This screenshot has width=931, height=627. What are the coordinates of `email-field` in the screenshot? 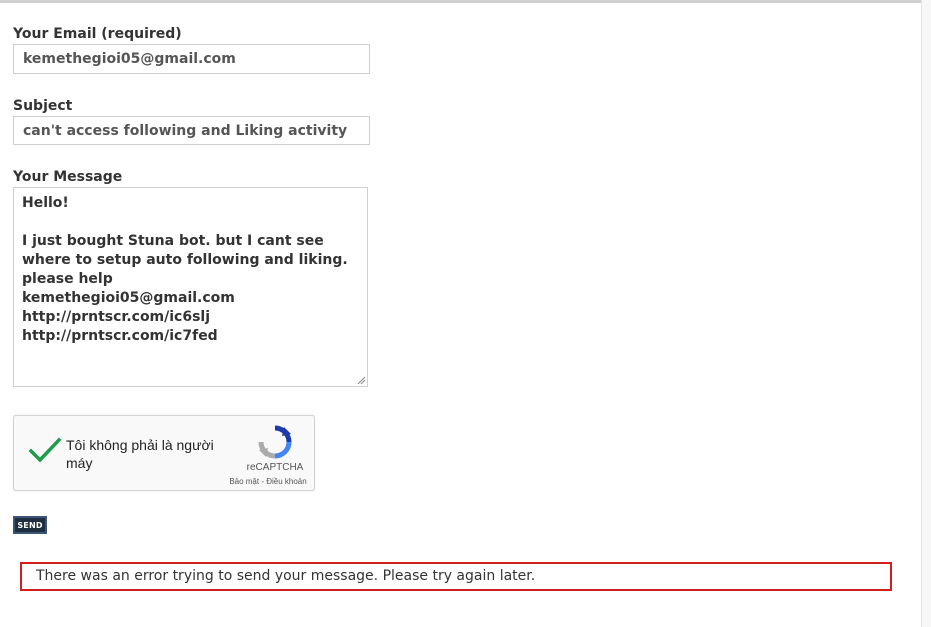 It's located at (191, 59).